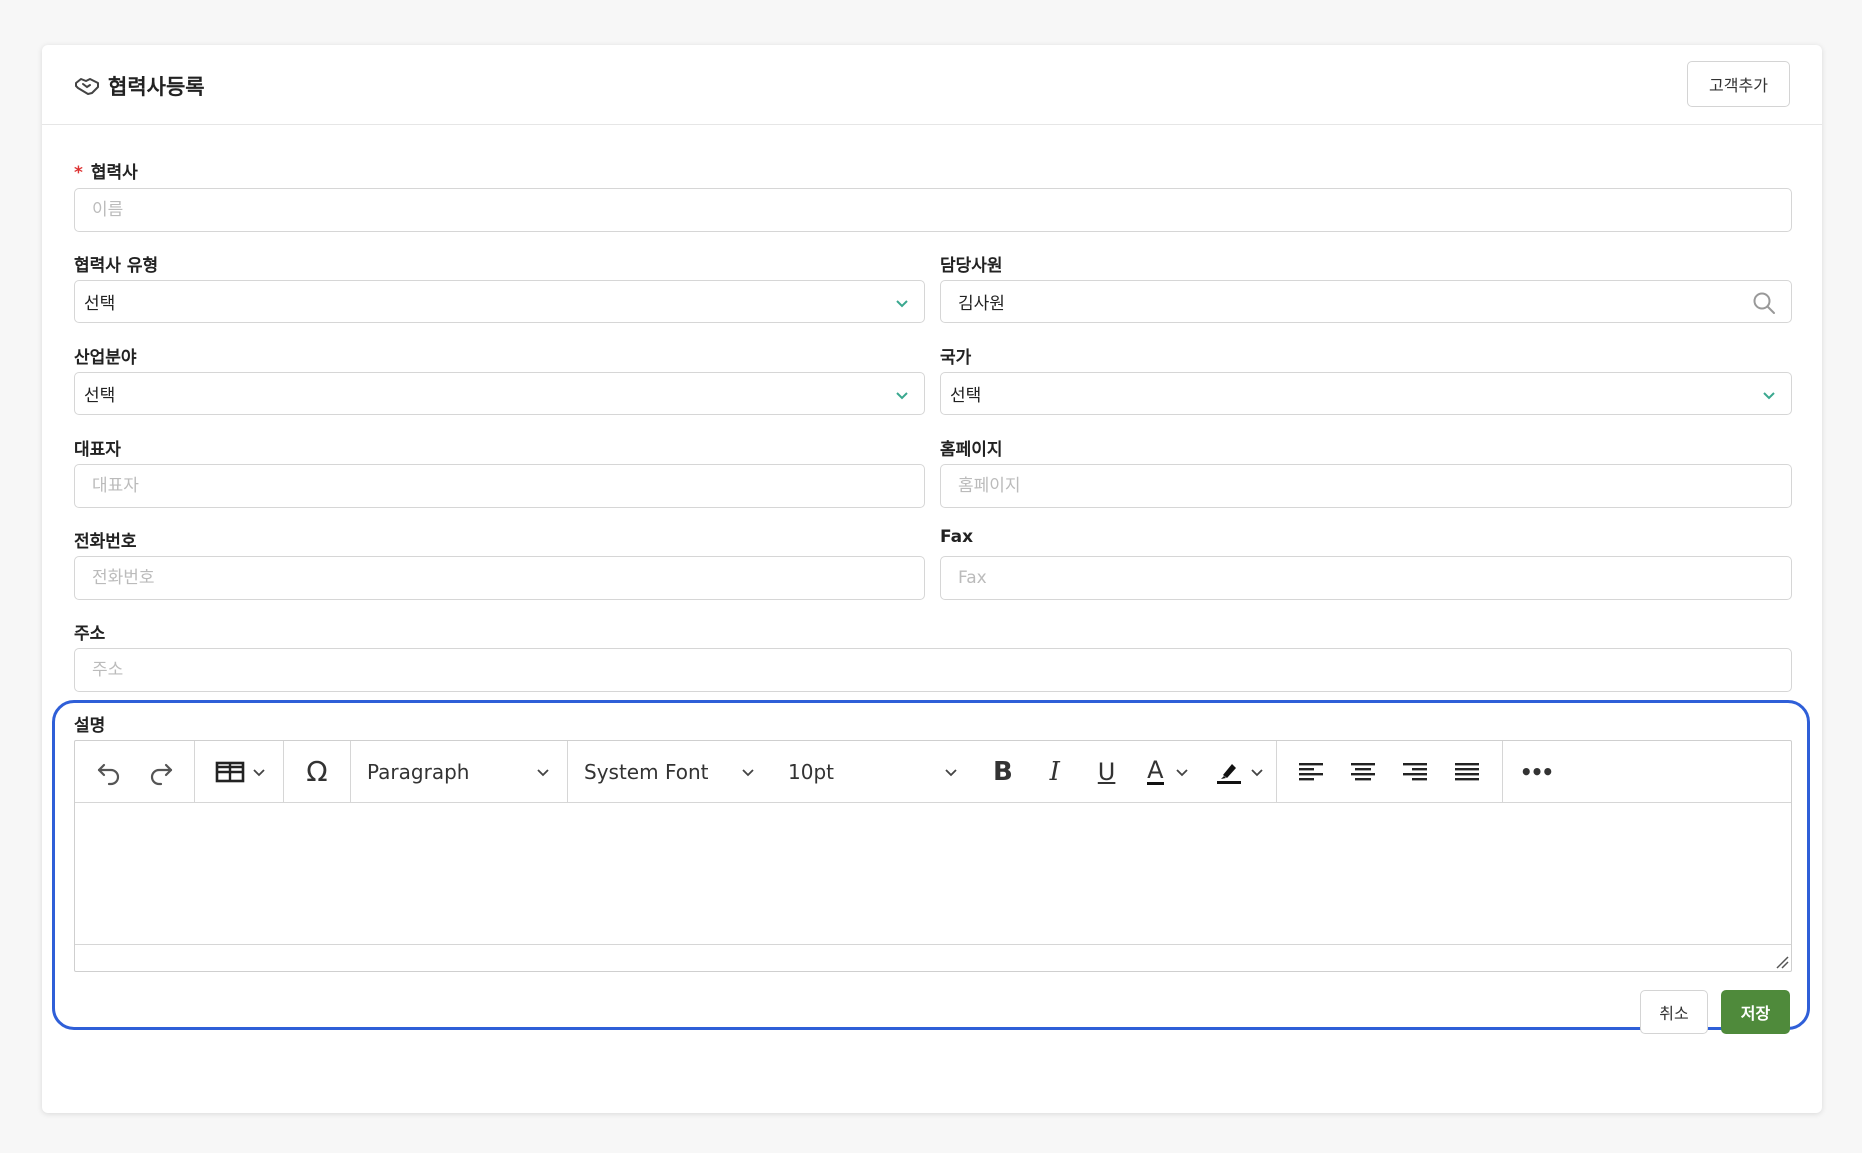  I want to click on ceo-input, so click(508, 486).